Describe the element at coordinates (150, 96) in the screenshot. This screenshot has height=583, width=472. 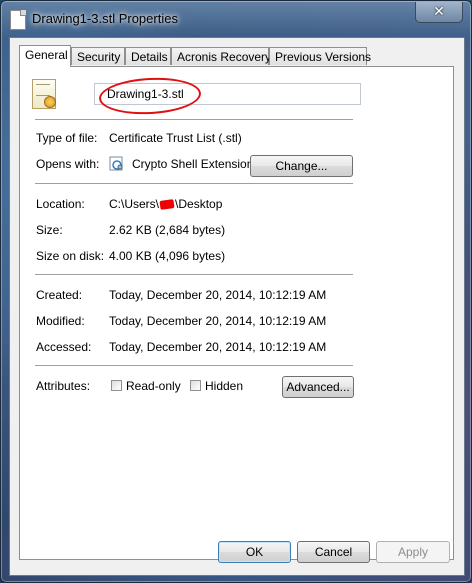
I see `red-annotation-circle` at that location.